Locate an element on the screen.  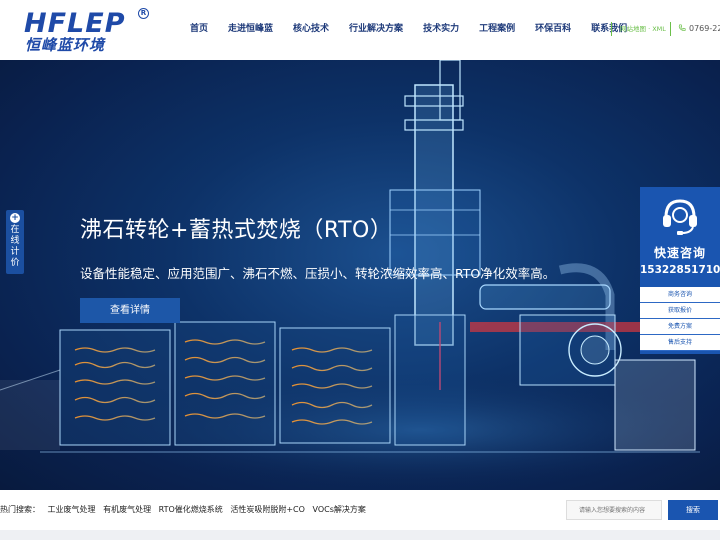
logo-text-cn: 恒峰蓝环境 is located at coordinates (65, 45).